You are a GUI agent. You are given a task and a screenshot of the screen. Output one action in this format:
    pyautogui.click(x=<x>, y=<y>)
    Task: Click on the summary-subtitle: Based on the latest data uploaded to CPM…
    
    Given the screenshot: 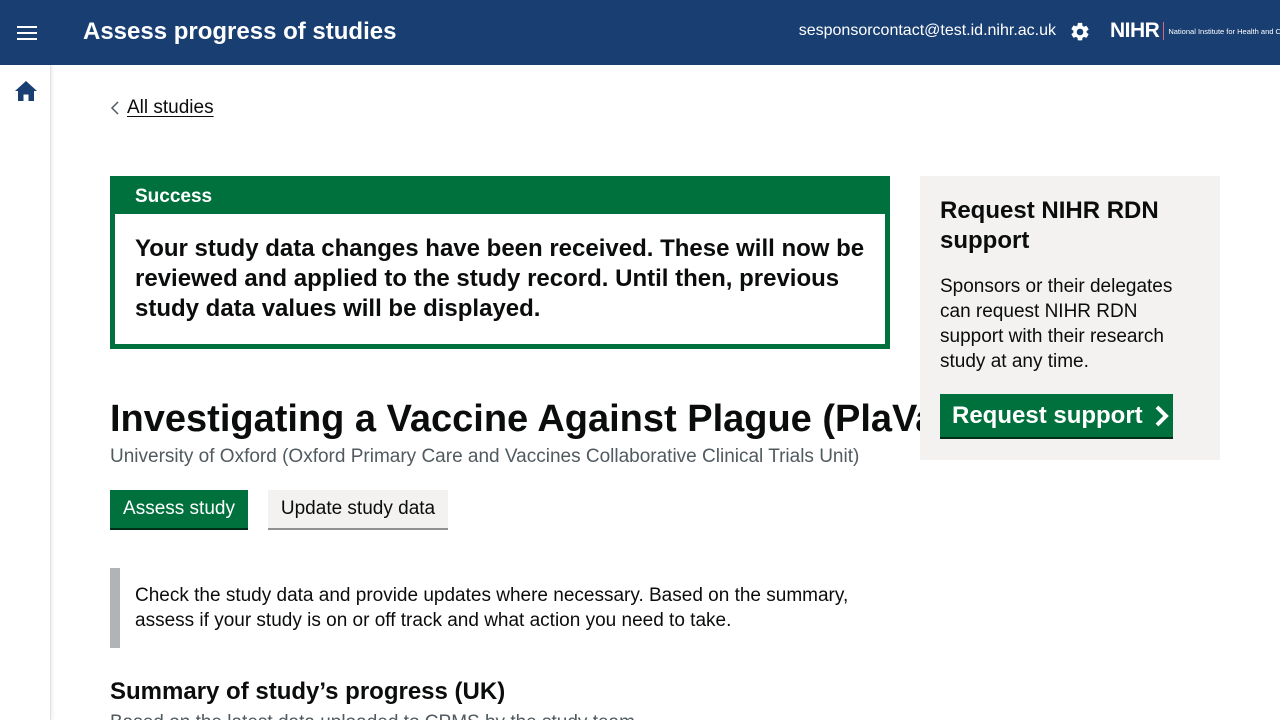 What is the action you would take?
    pyautogui.click(x=375, y=716)
    